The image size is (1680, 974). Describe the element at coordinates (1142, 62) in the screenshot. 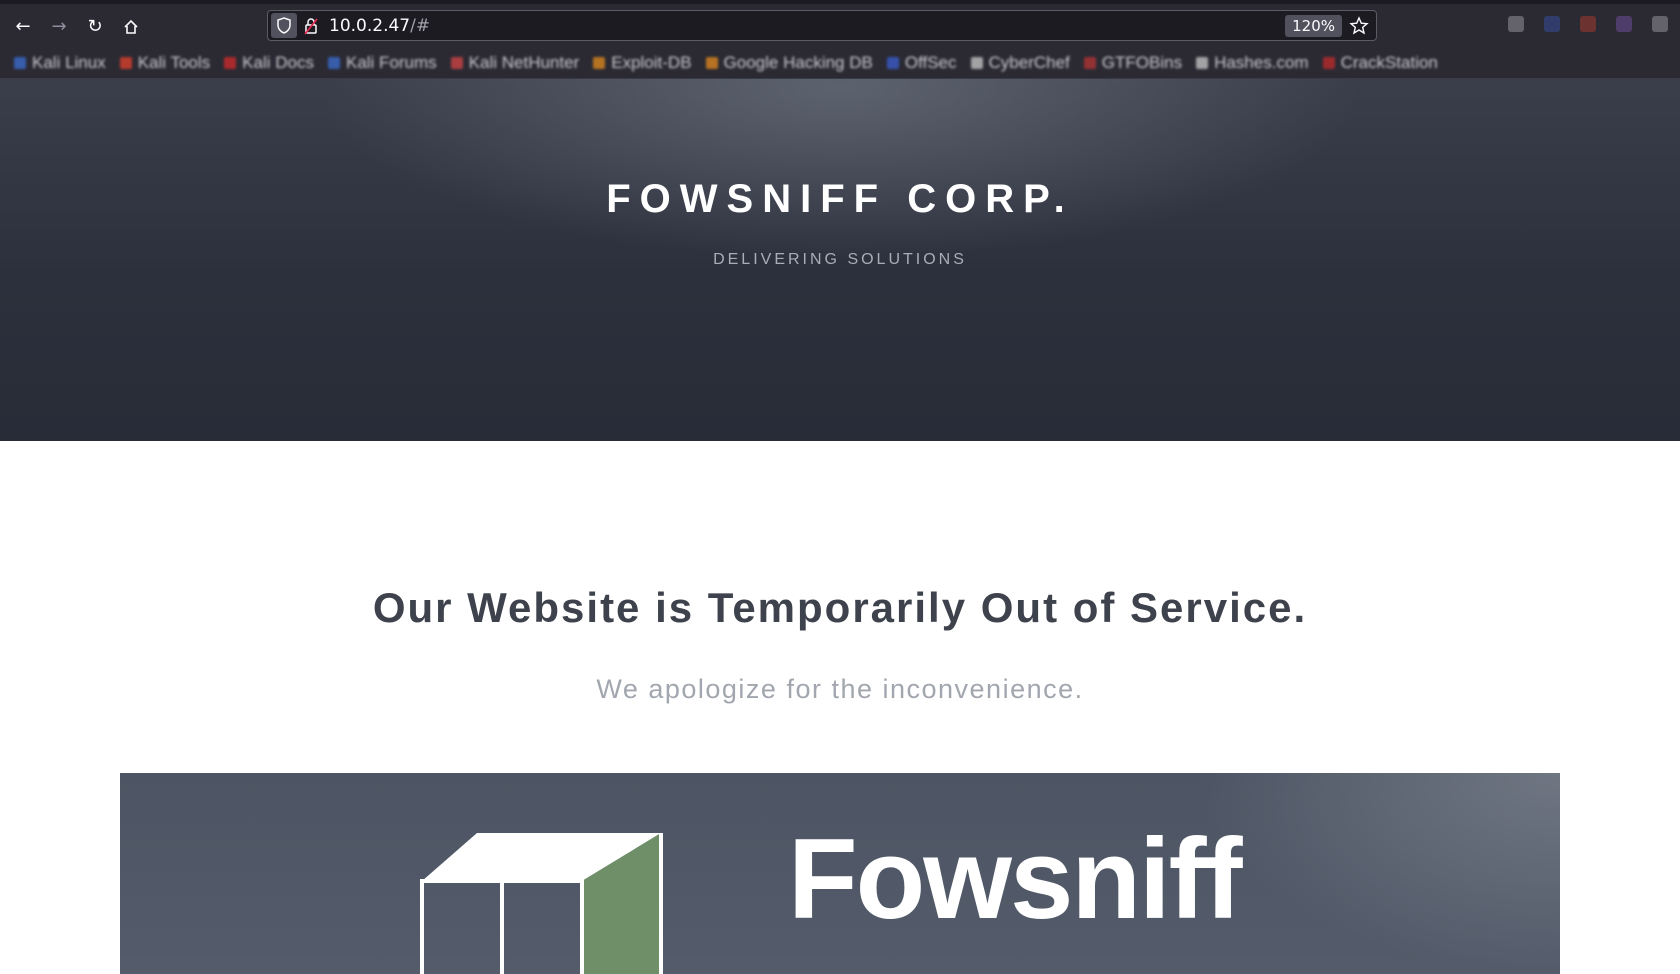

I see `bookmark-label: GTFOBins` at that location.